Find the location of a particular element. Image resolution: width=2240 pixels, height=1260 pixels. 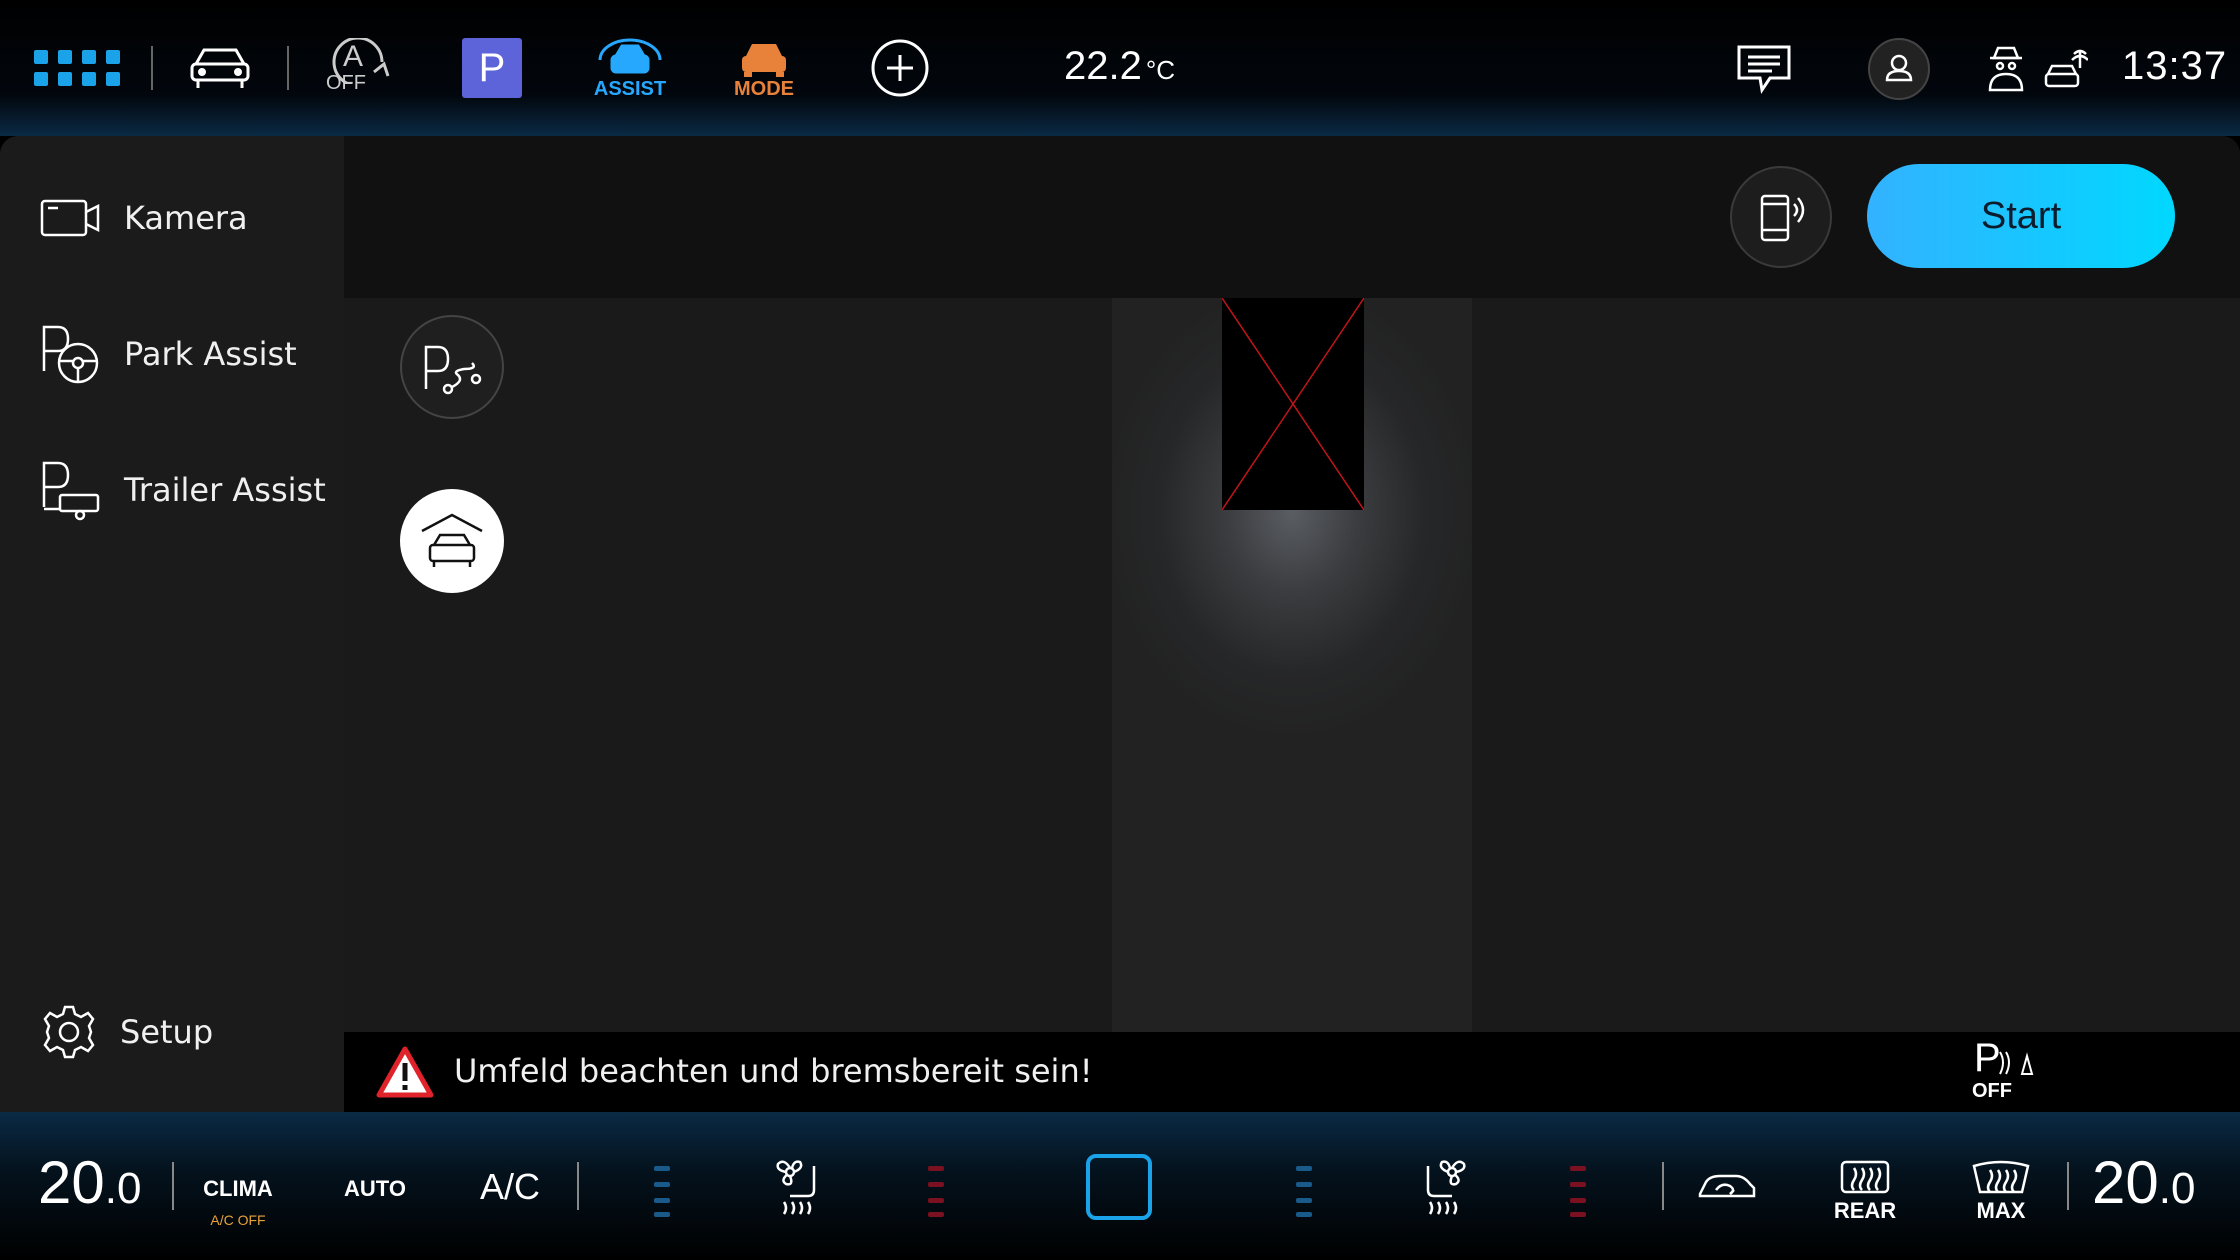

remote-park-button is located at coordinates (1781, 217).